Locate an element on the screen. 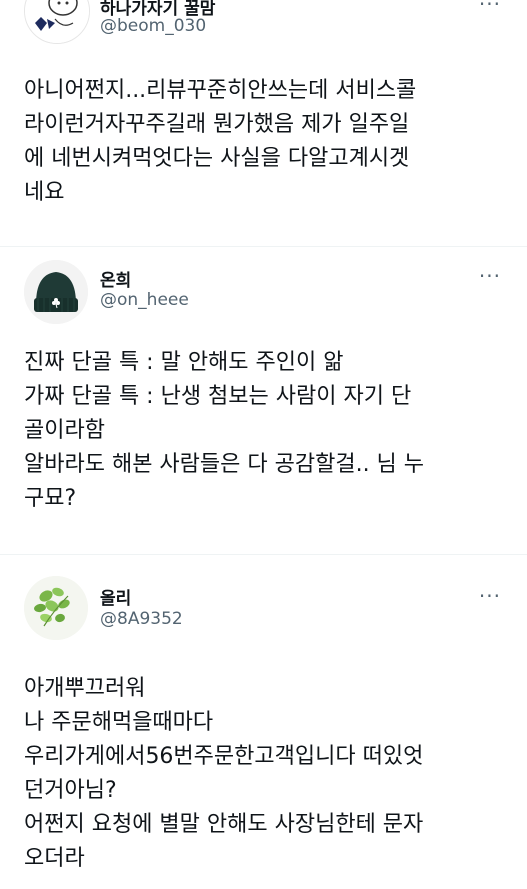  user-handle: @8A9352 is located at coordinates (141, 619).